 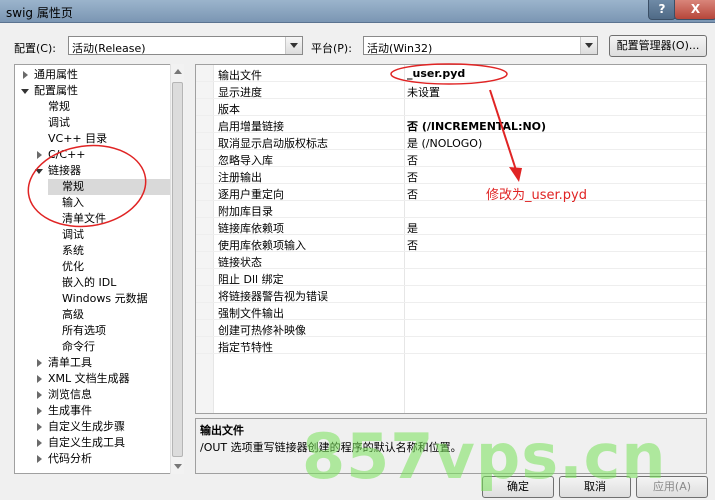 I want to click on tree-item-linker-embedded-idl: 嵌入的 IDL, so click(x=89, y=283).